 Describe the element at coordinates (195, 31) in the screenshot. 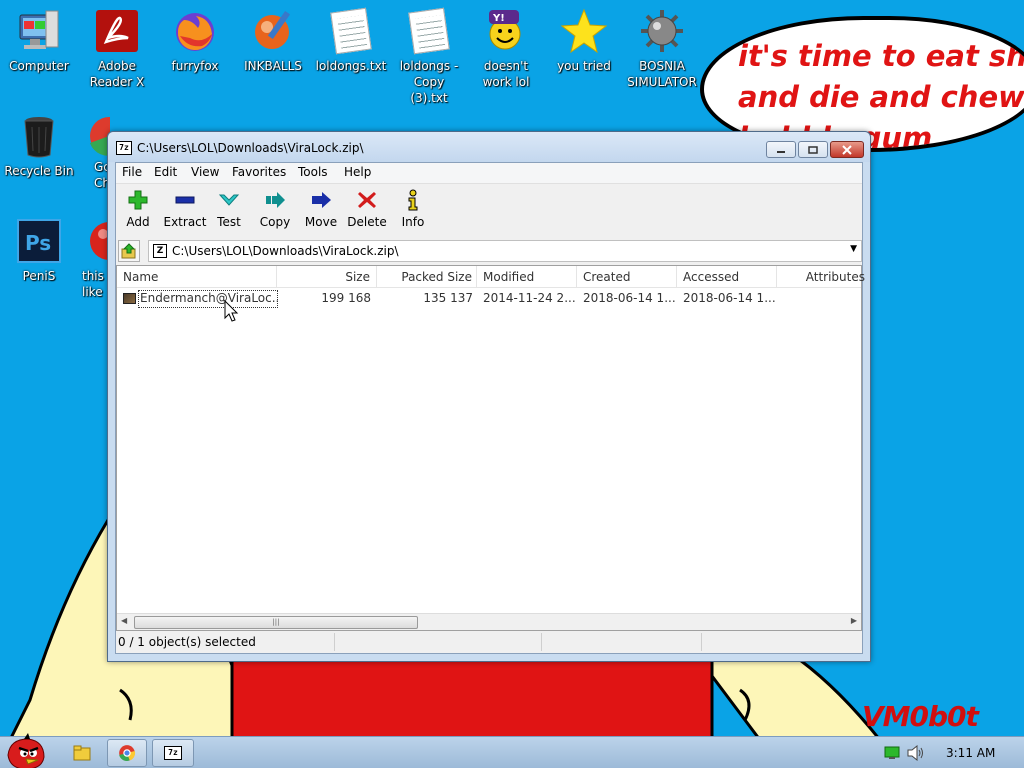

I see `firefox-icon` at that location.